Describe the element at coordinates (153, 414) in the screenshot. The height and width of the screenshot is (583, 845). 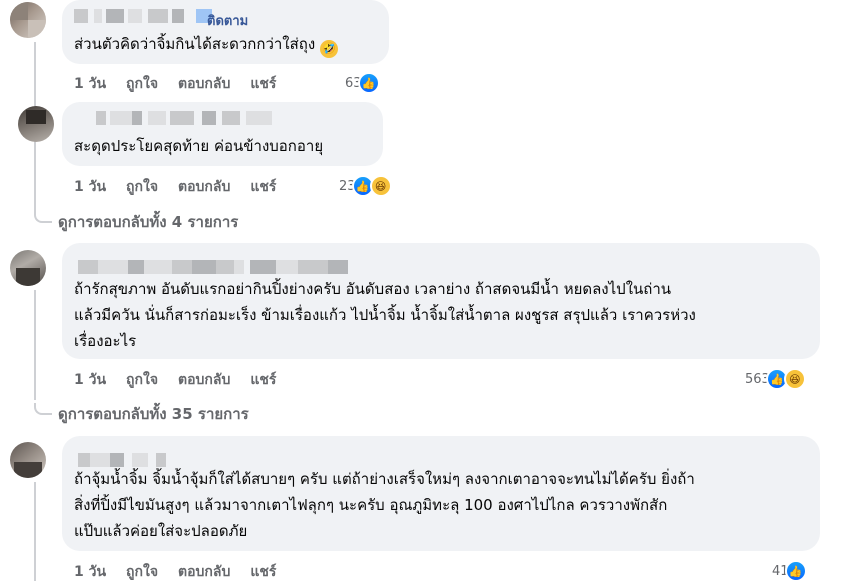
I see `view-replies-label: ดูการตอบกลับทั้ง 35 รายการ` at that location.